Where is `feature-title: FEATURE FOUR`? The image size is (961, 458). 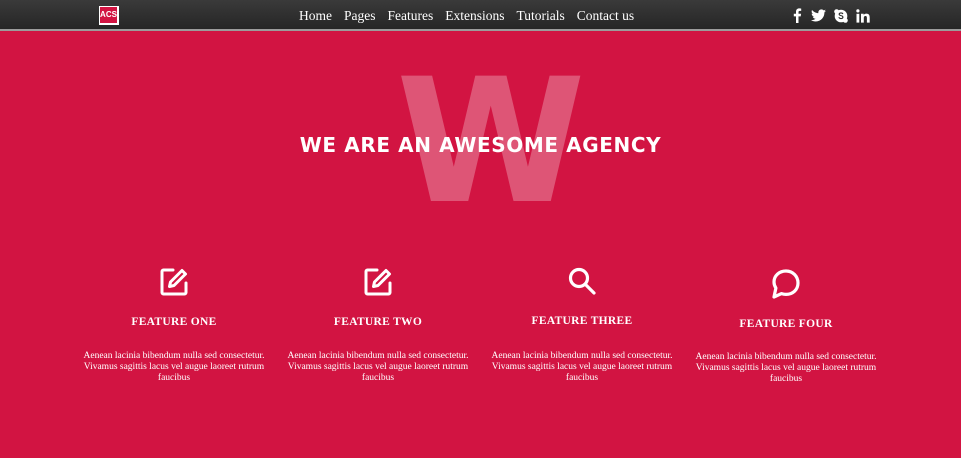 feature-title: FEATURE FOUR is located at coordinates (786, 324).